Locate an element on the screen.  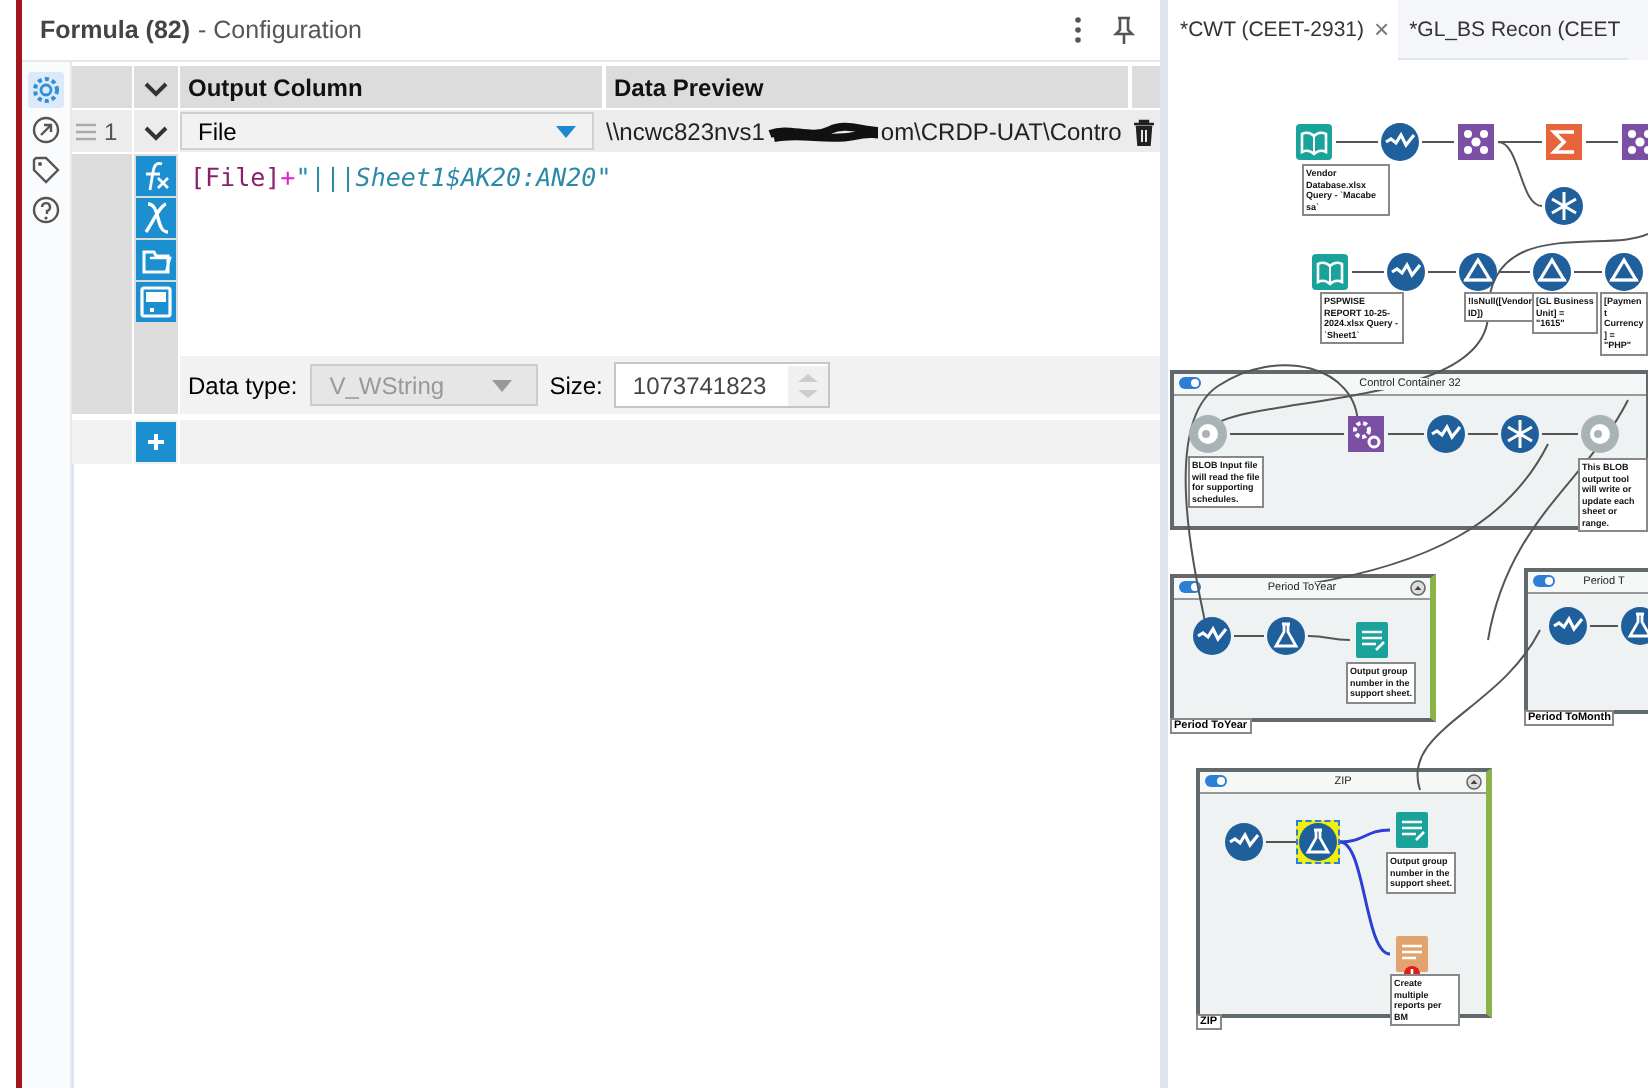
preview-text: \\ncwc823nvs1 is located at coordinates (685, 131).